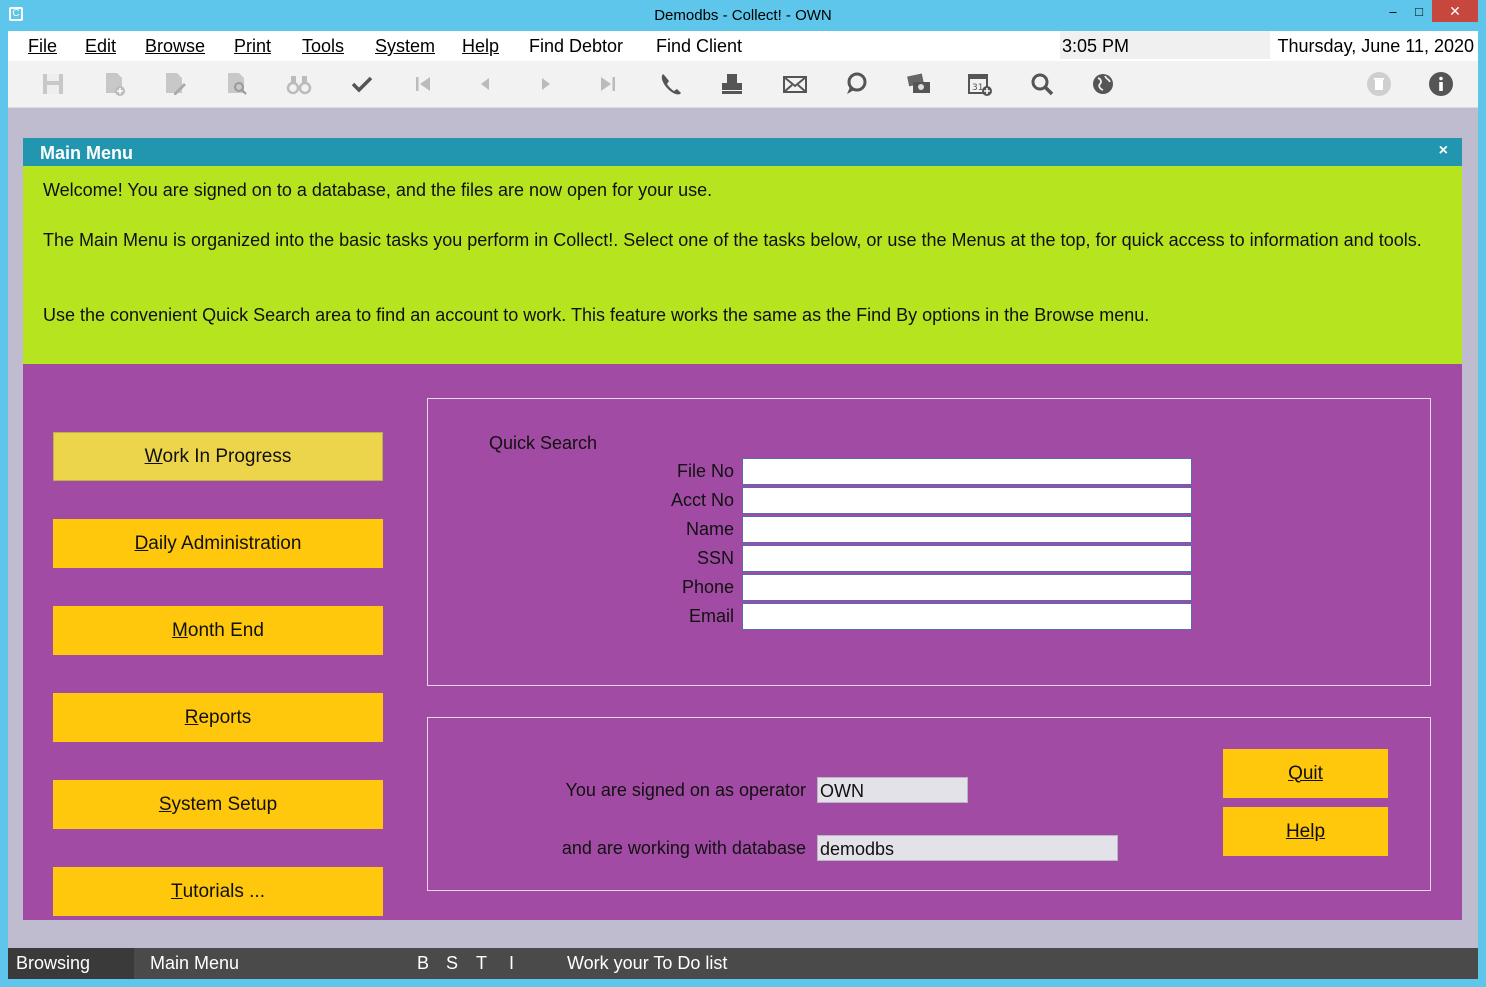 Image resolution: width=1486 pixels, height=987 pixels. Describe the element at coordinates (53, 84) in the screenshot. I see `save-icon` at that location.